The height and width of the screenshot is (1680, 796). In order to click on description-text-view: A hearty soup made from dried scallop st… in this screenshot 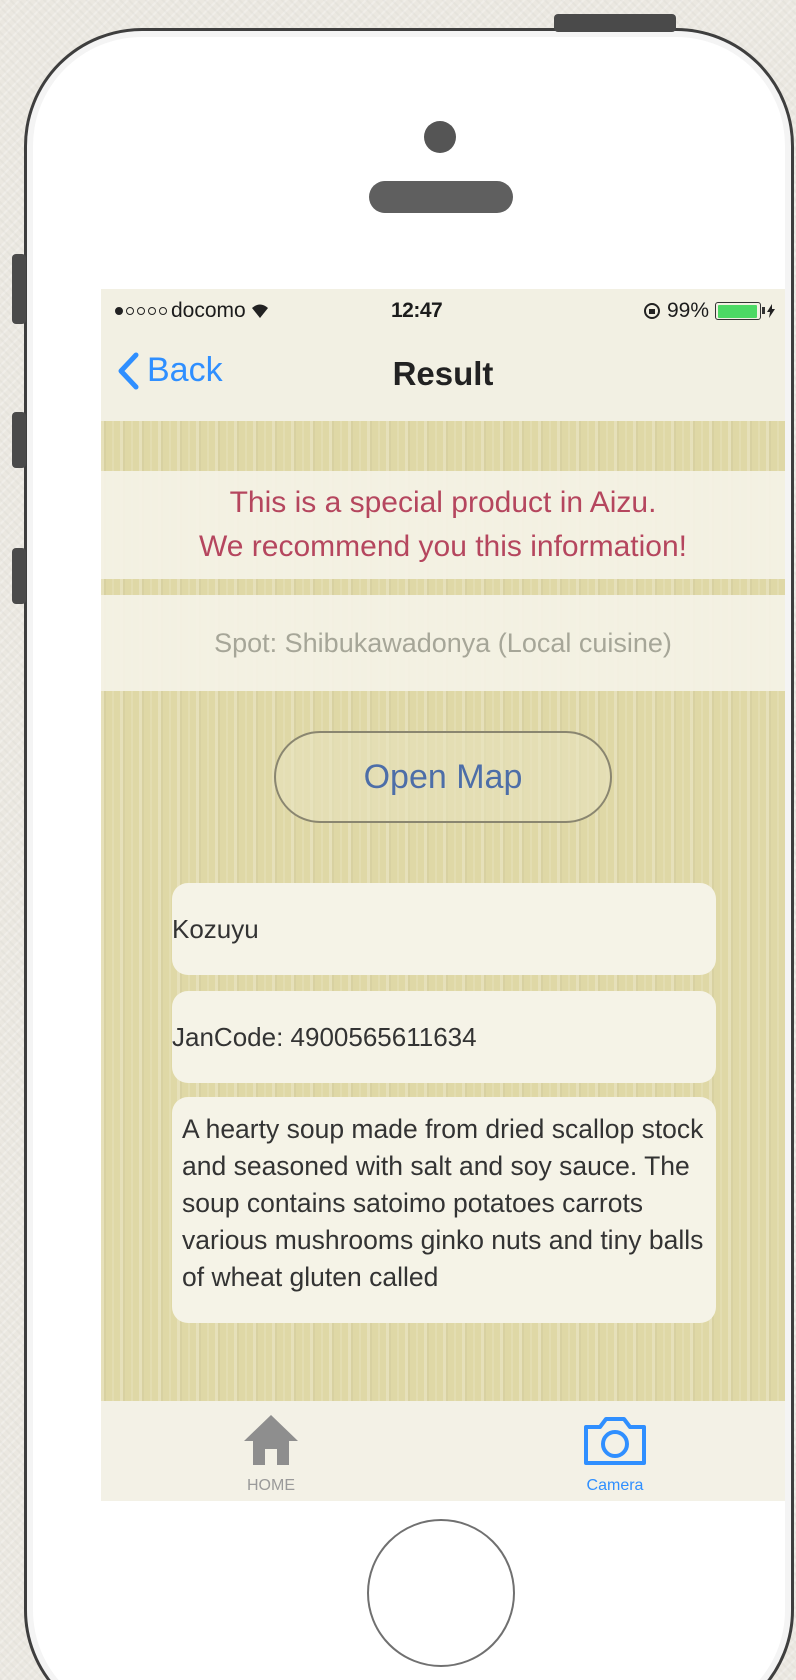, I will do `click(444, 1210)`.